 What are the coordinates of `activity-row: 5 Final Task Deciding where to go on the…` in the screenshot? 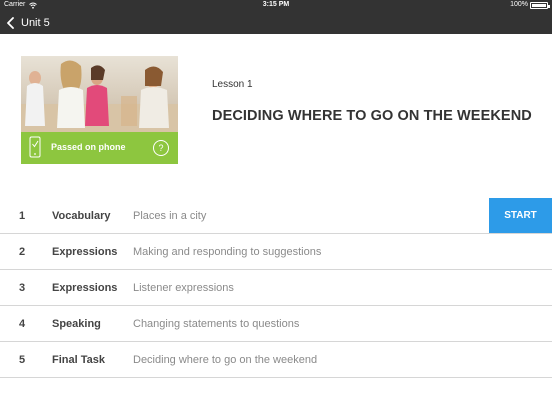 It's located at (276, 360).